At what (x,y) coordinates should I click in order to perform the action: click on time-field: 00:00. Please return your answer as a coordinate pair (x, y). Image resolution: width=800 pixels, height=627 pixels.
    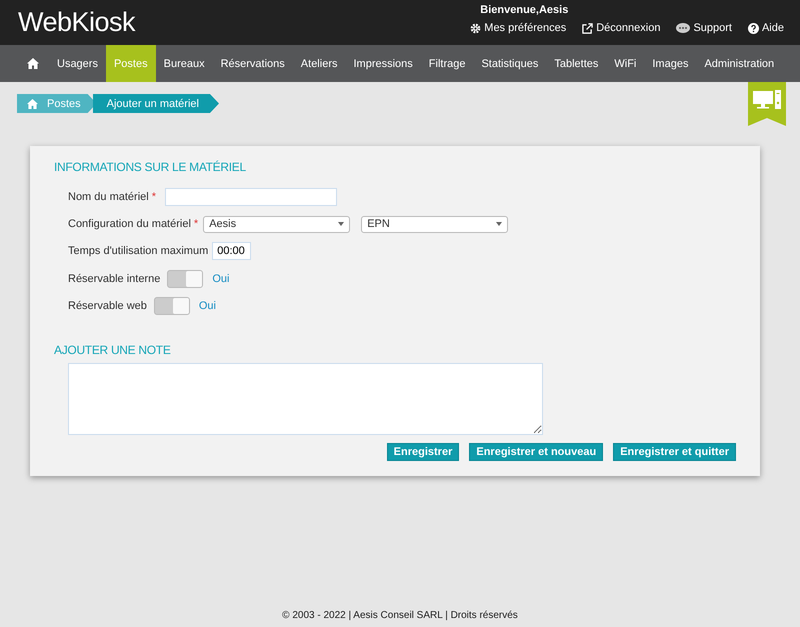
    Looking at the image, I should click on (232, 251).